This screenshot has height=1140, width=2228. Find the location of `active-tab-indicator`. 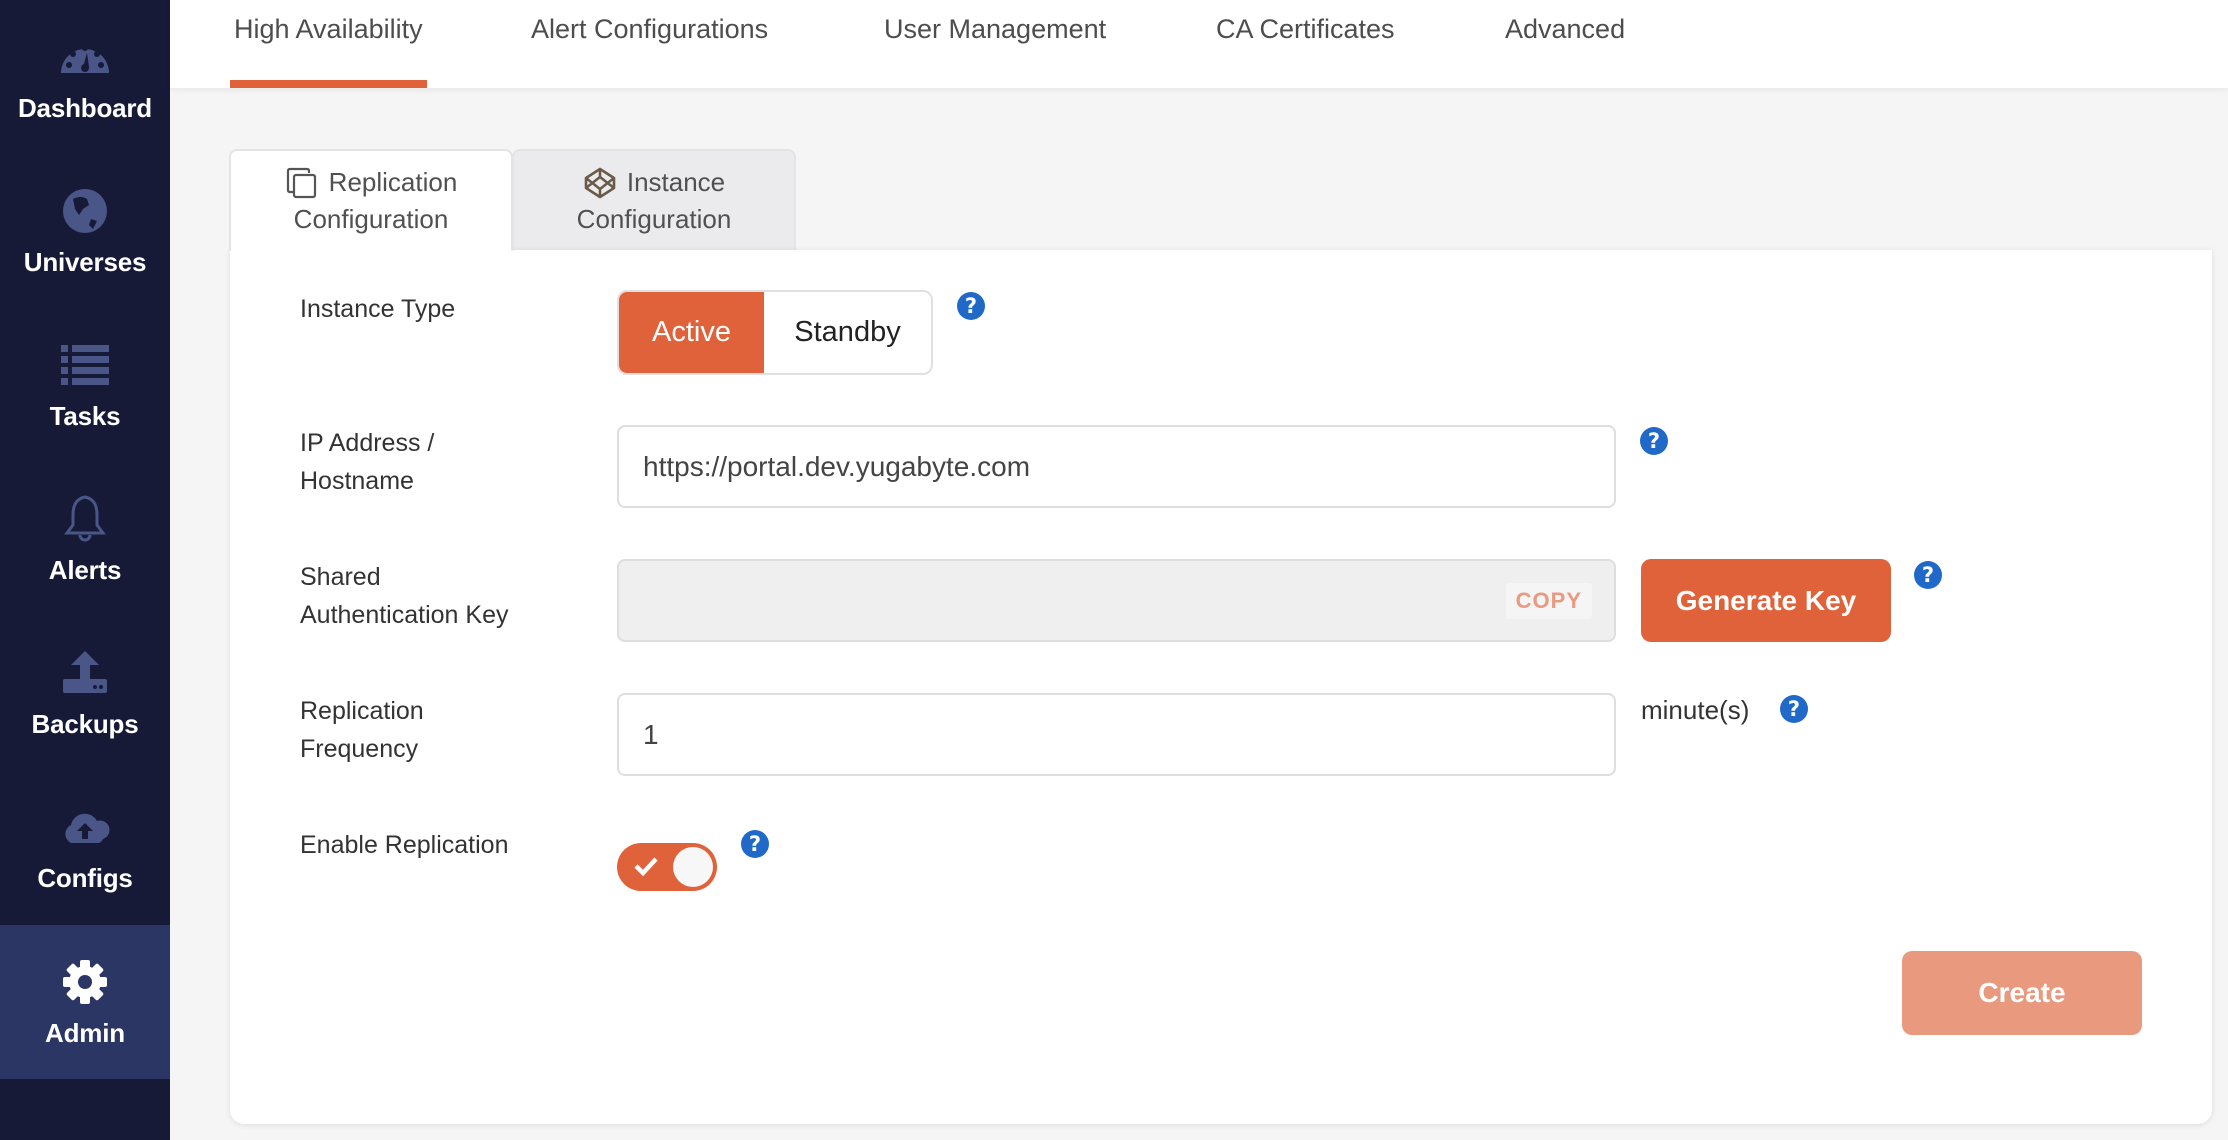

active-tab-indicator is located at coordinates (328, 84).